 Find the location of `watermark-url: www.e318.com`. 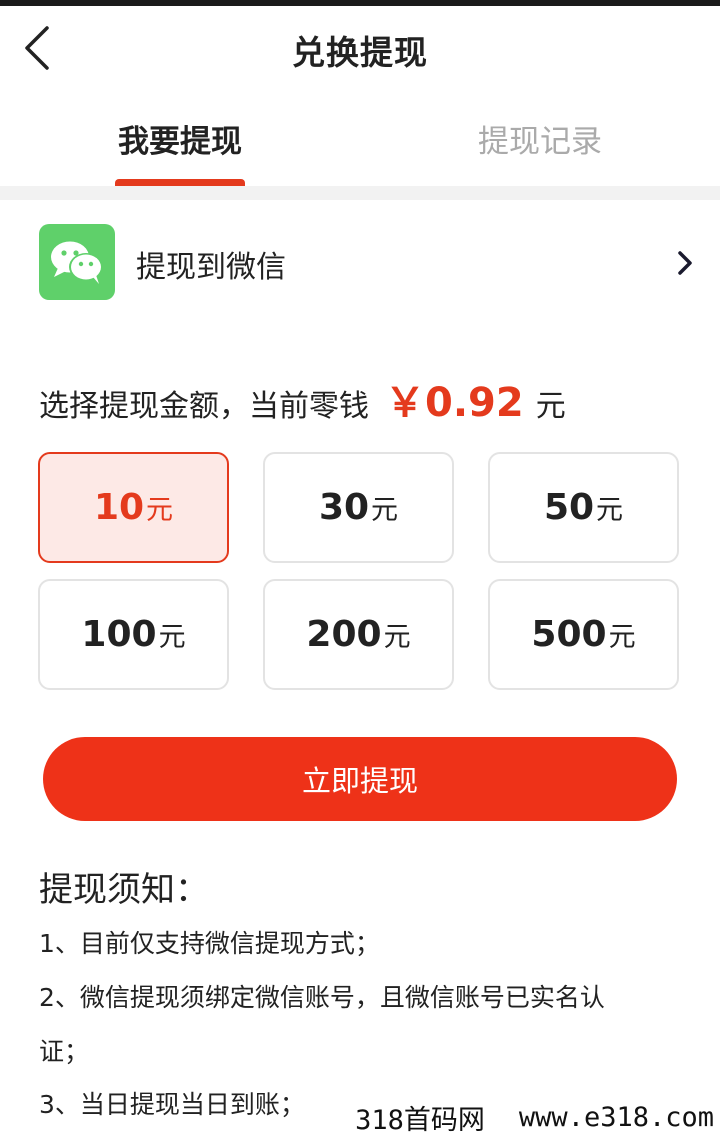

watermark-url: www.e318.com is located at coordinates (616, 1117).